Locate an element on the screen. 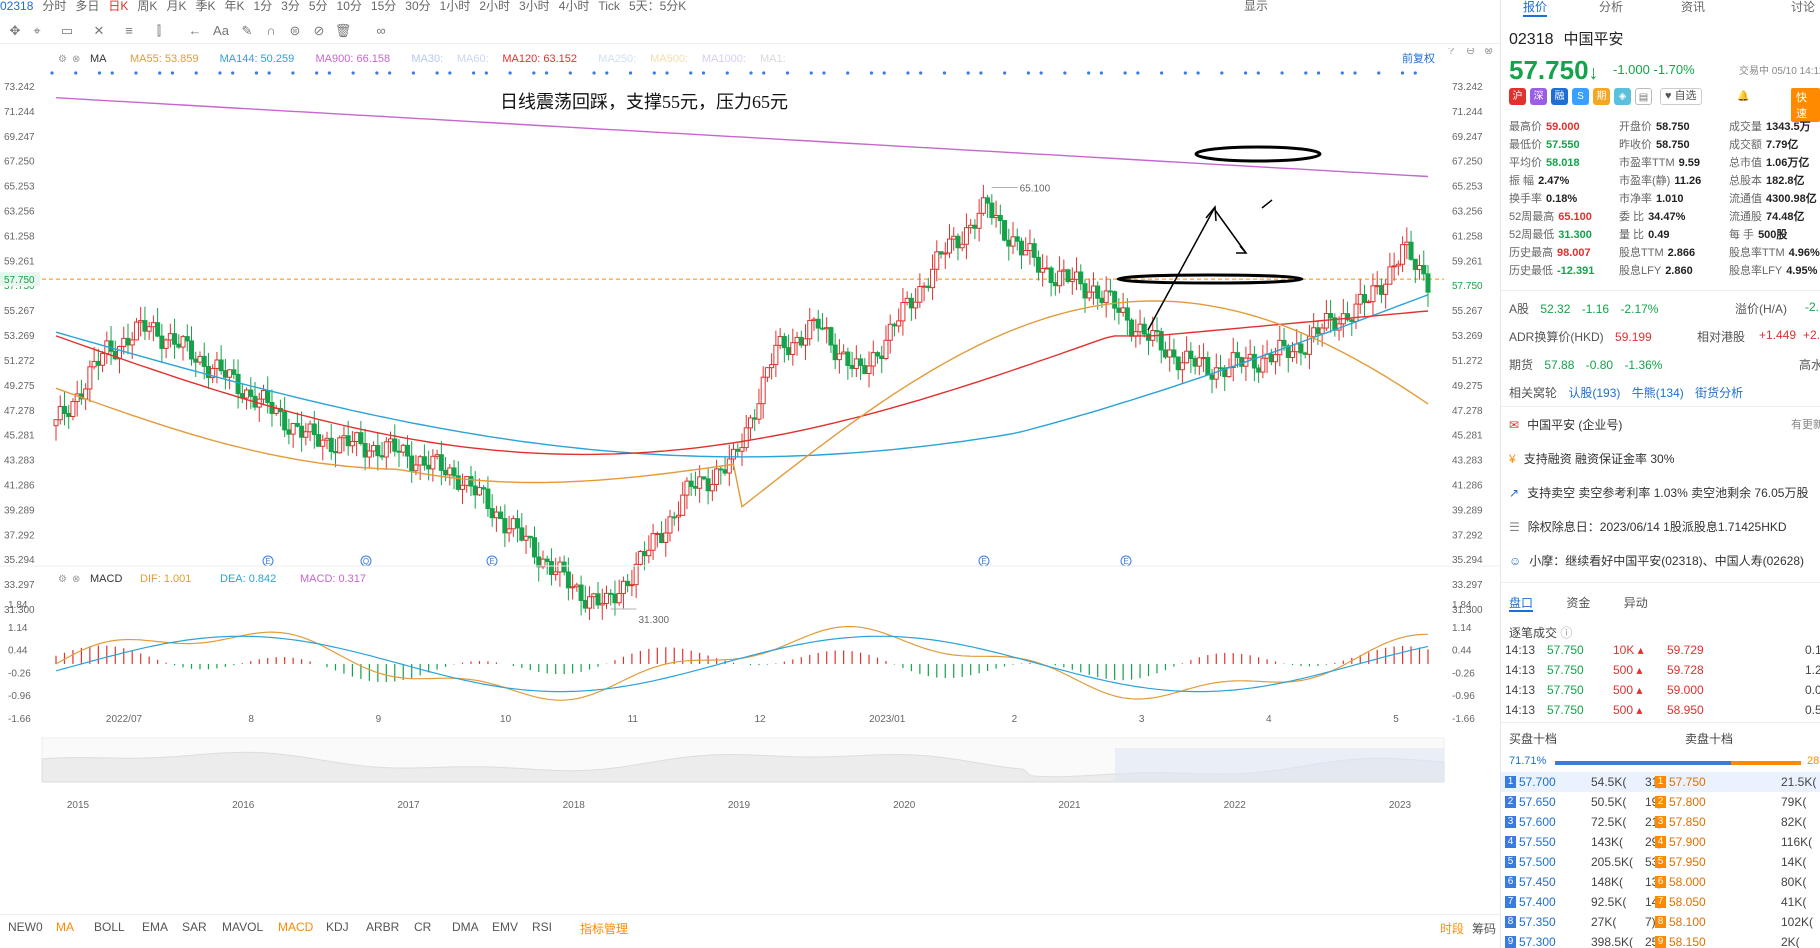 This screenshot has height=948, width=1820. cross-tool-icon: ✕ is located at coordinates (99, 31).